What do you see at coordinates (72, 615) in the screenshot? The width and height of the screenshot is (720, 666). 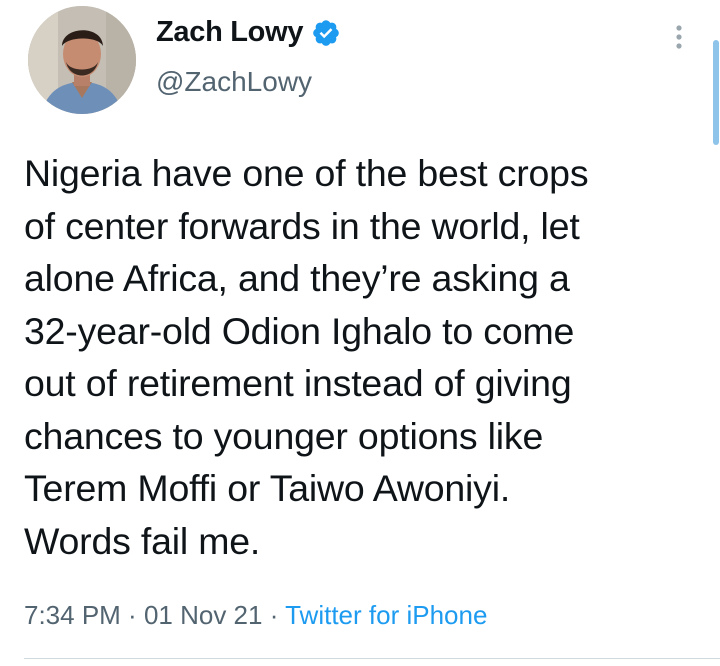 I see `tweet-time: 7:34 PM` at bounding box center [72, 615].